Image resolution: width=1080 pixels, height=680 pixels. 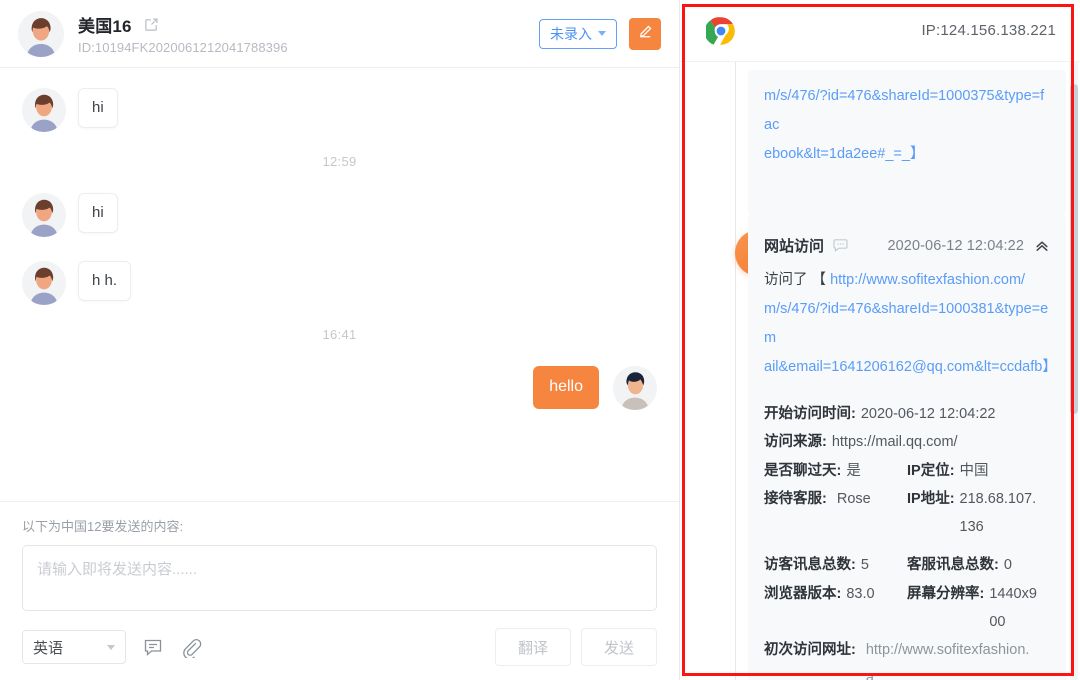 I want to click on visit-url-row: 访问了 【 http://www.sofitexfashion.com/, so click(x=907, y=278).